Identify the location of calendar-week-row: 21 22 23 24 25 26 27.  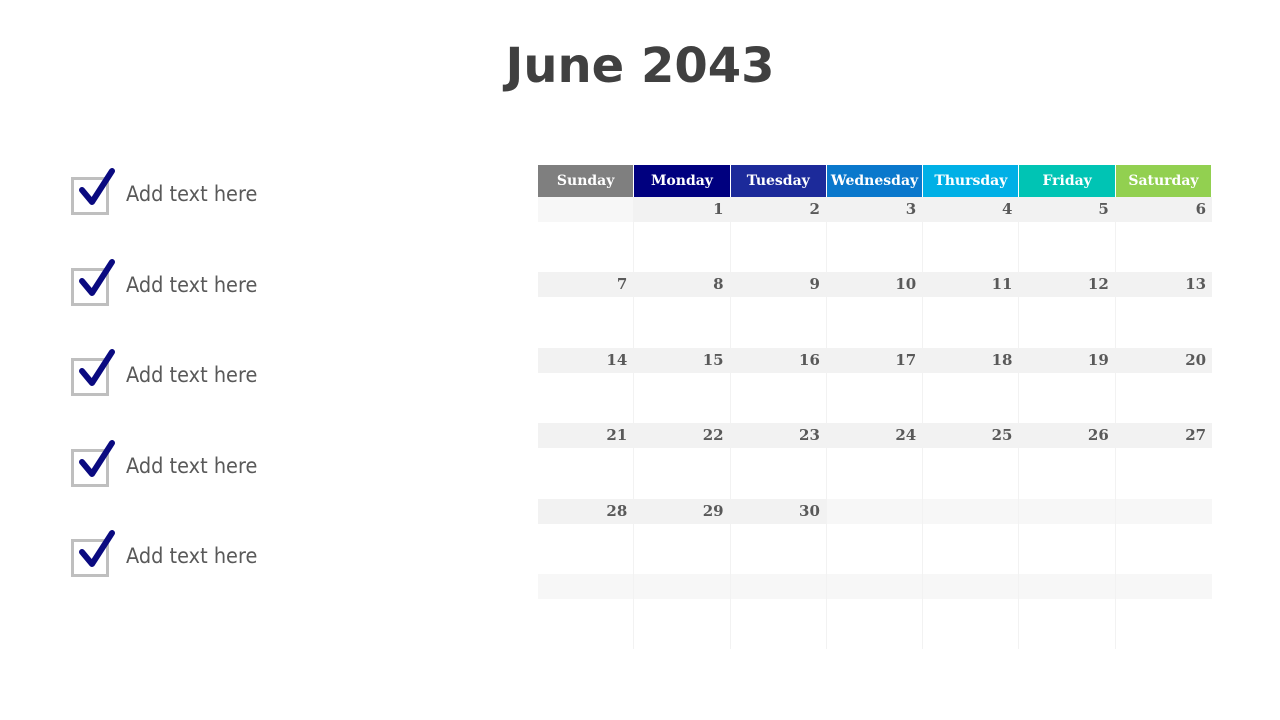
(875, 461).